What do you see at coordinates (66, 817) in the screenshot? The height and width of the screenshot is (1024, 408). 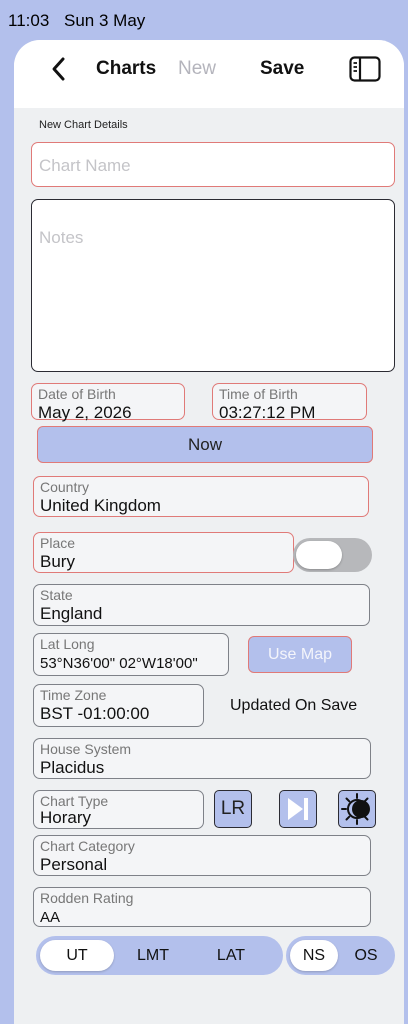 I see `chart-type-value: Horary` at bounding box center [66, 817].